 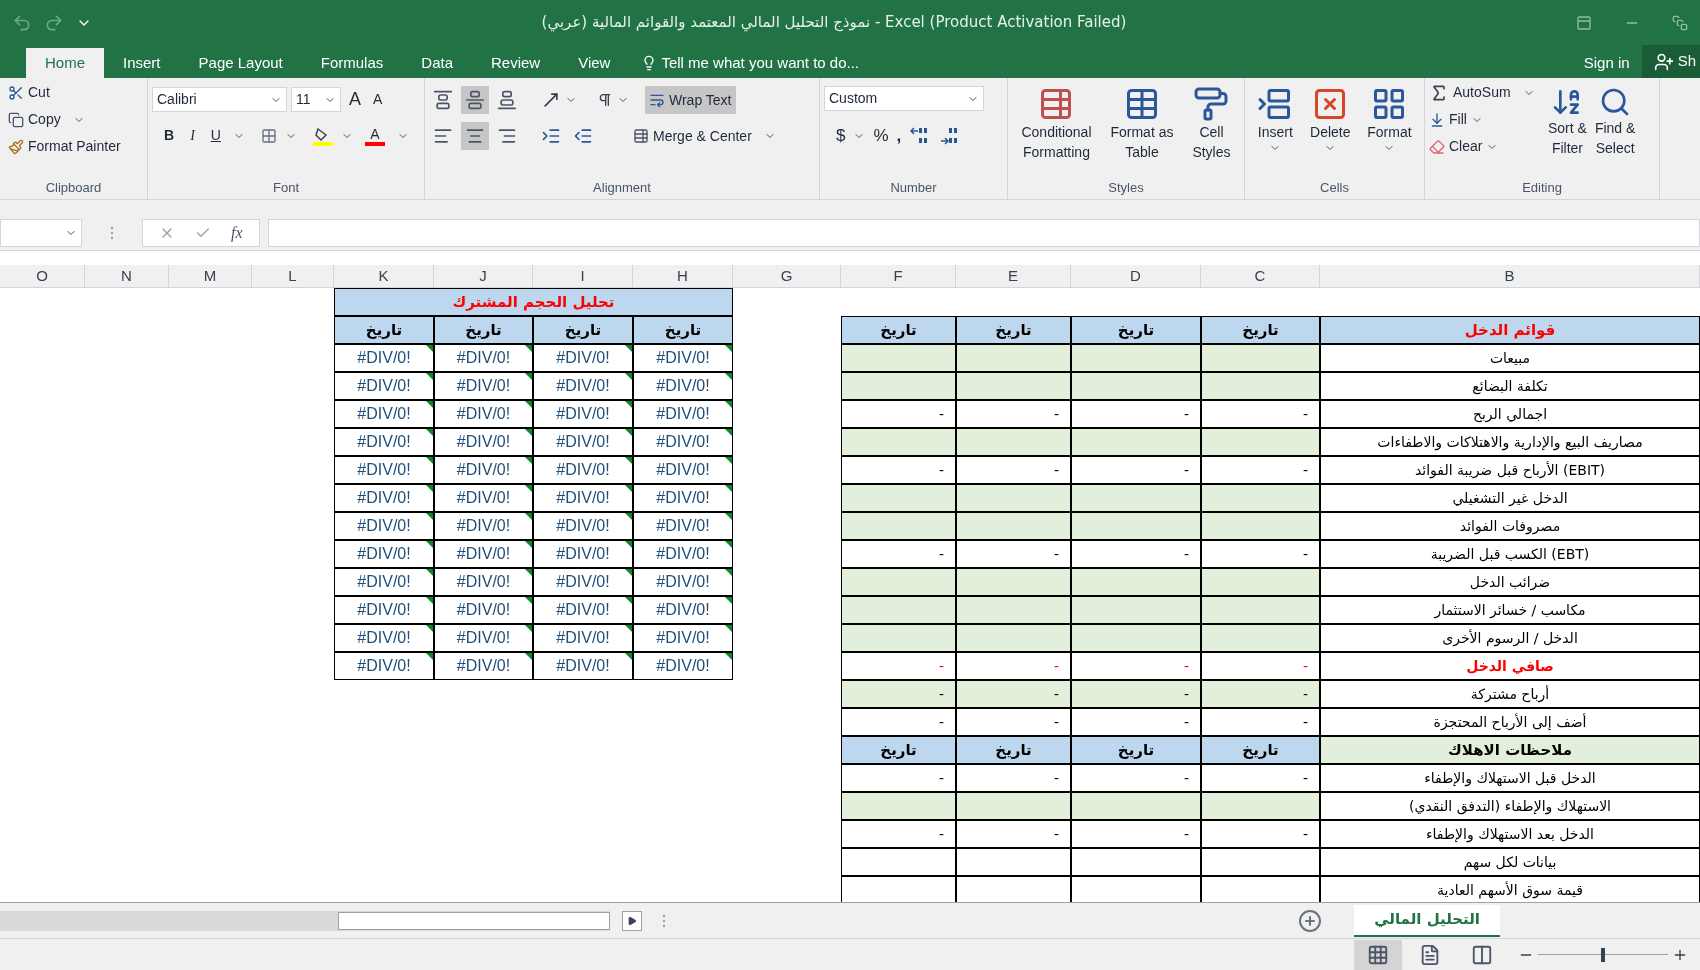 I want to click on new-sheet-icon, so click(x=1310, y=920).